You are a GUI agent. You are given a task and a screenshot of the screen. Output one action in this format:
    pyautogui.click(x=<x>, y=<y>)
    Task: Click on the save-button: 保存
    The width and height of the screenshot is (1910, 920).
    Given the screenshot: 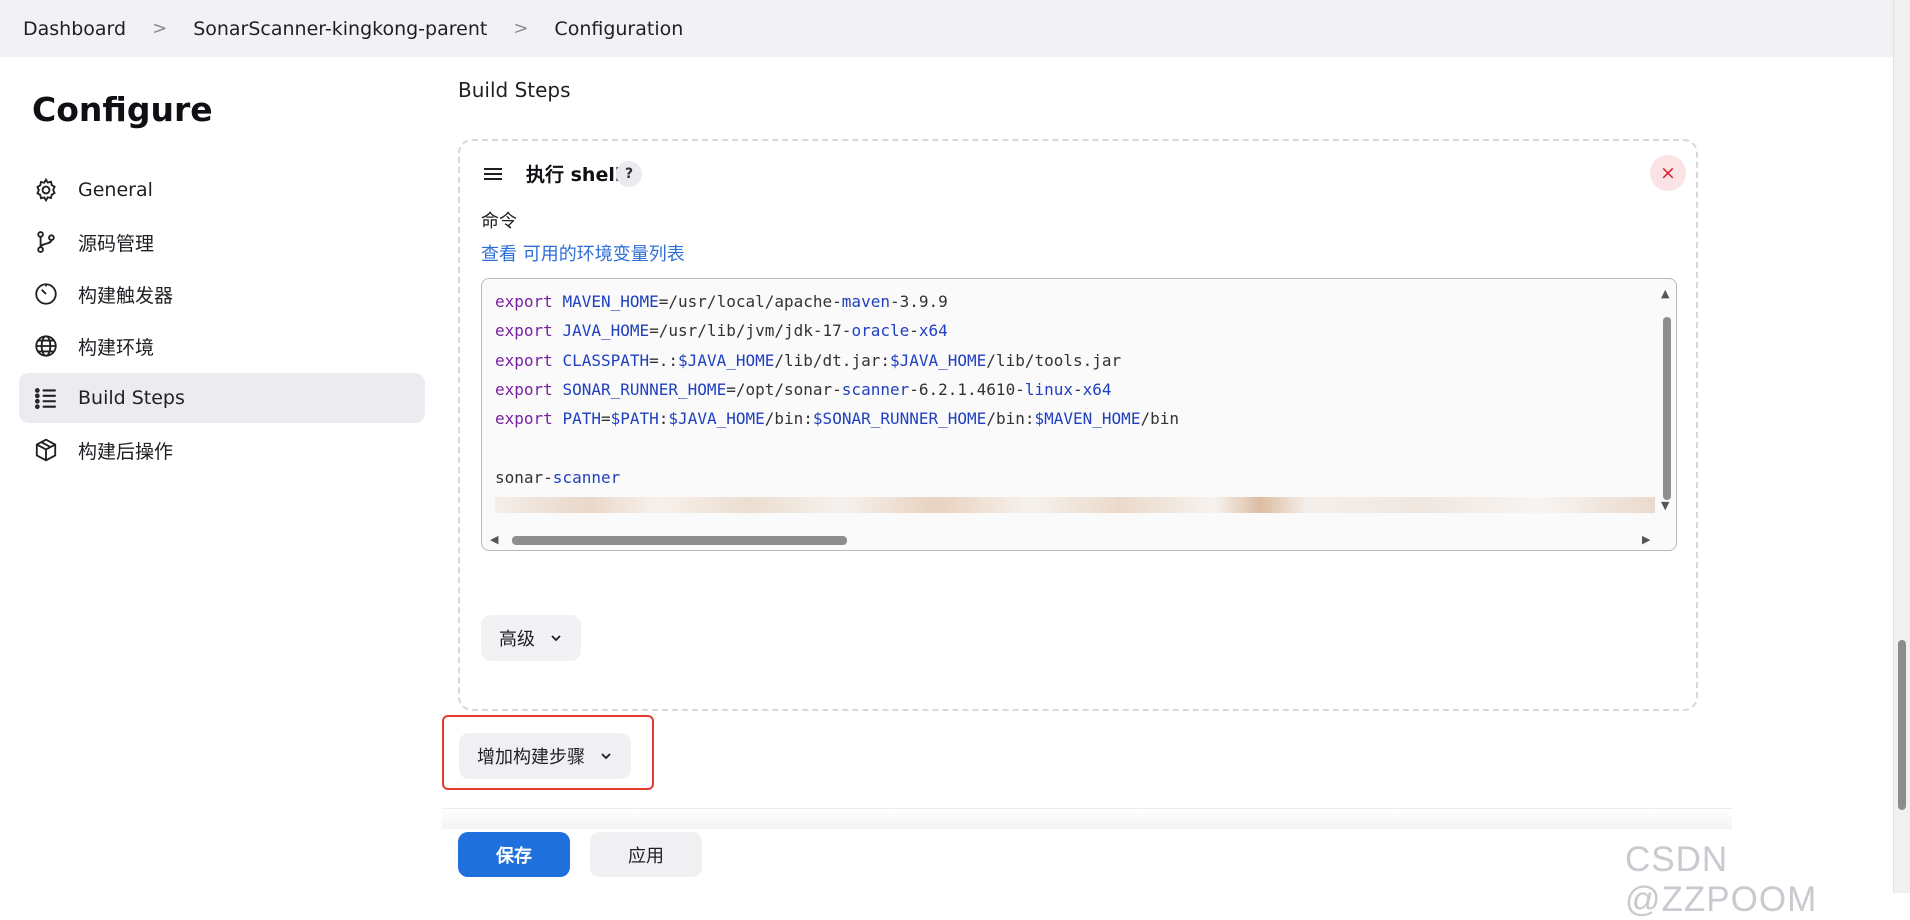 What is the action you would take?
    pyautogui.click(x=514, y=854)
    